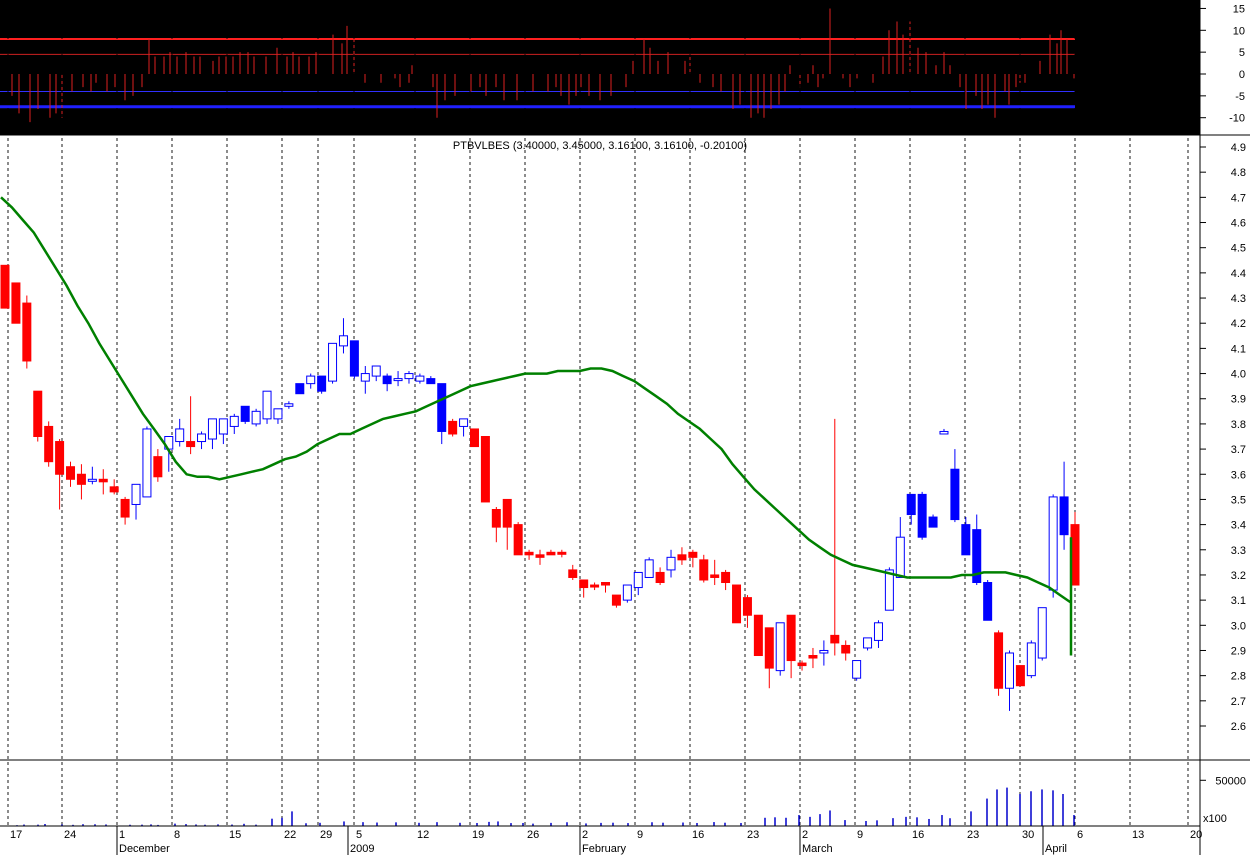  I want to click on price-tick-label: 2.9, so click(1238, 651).